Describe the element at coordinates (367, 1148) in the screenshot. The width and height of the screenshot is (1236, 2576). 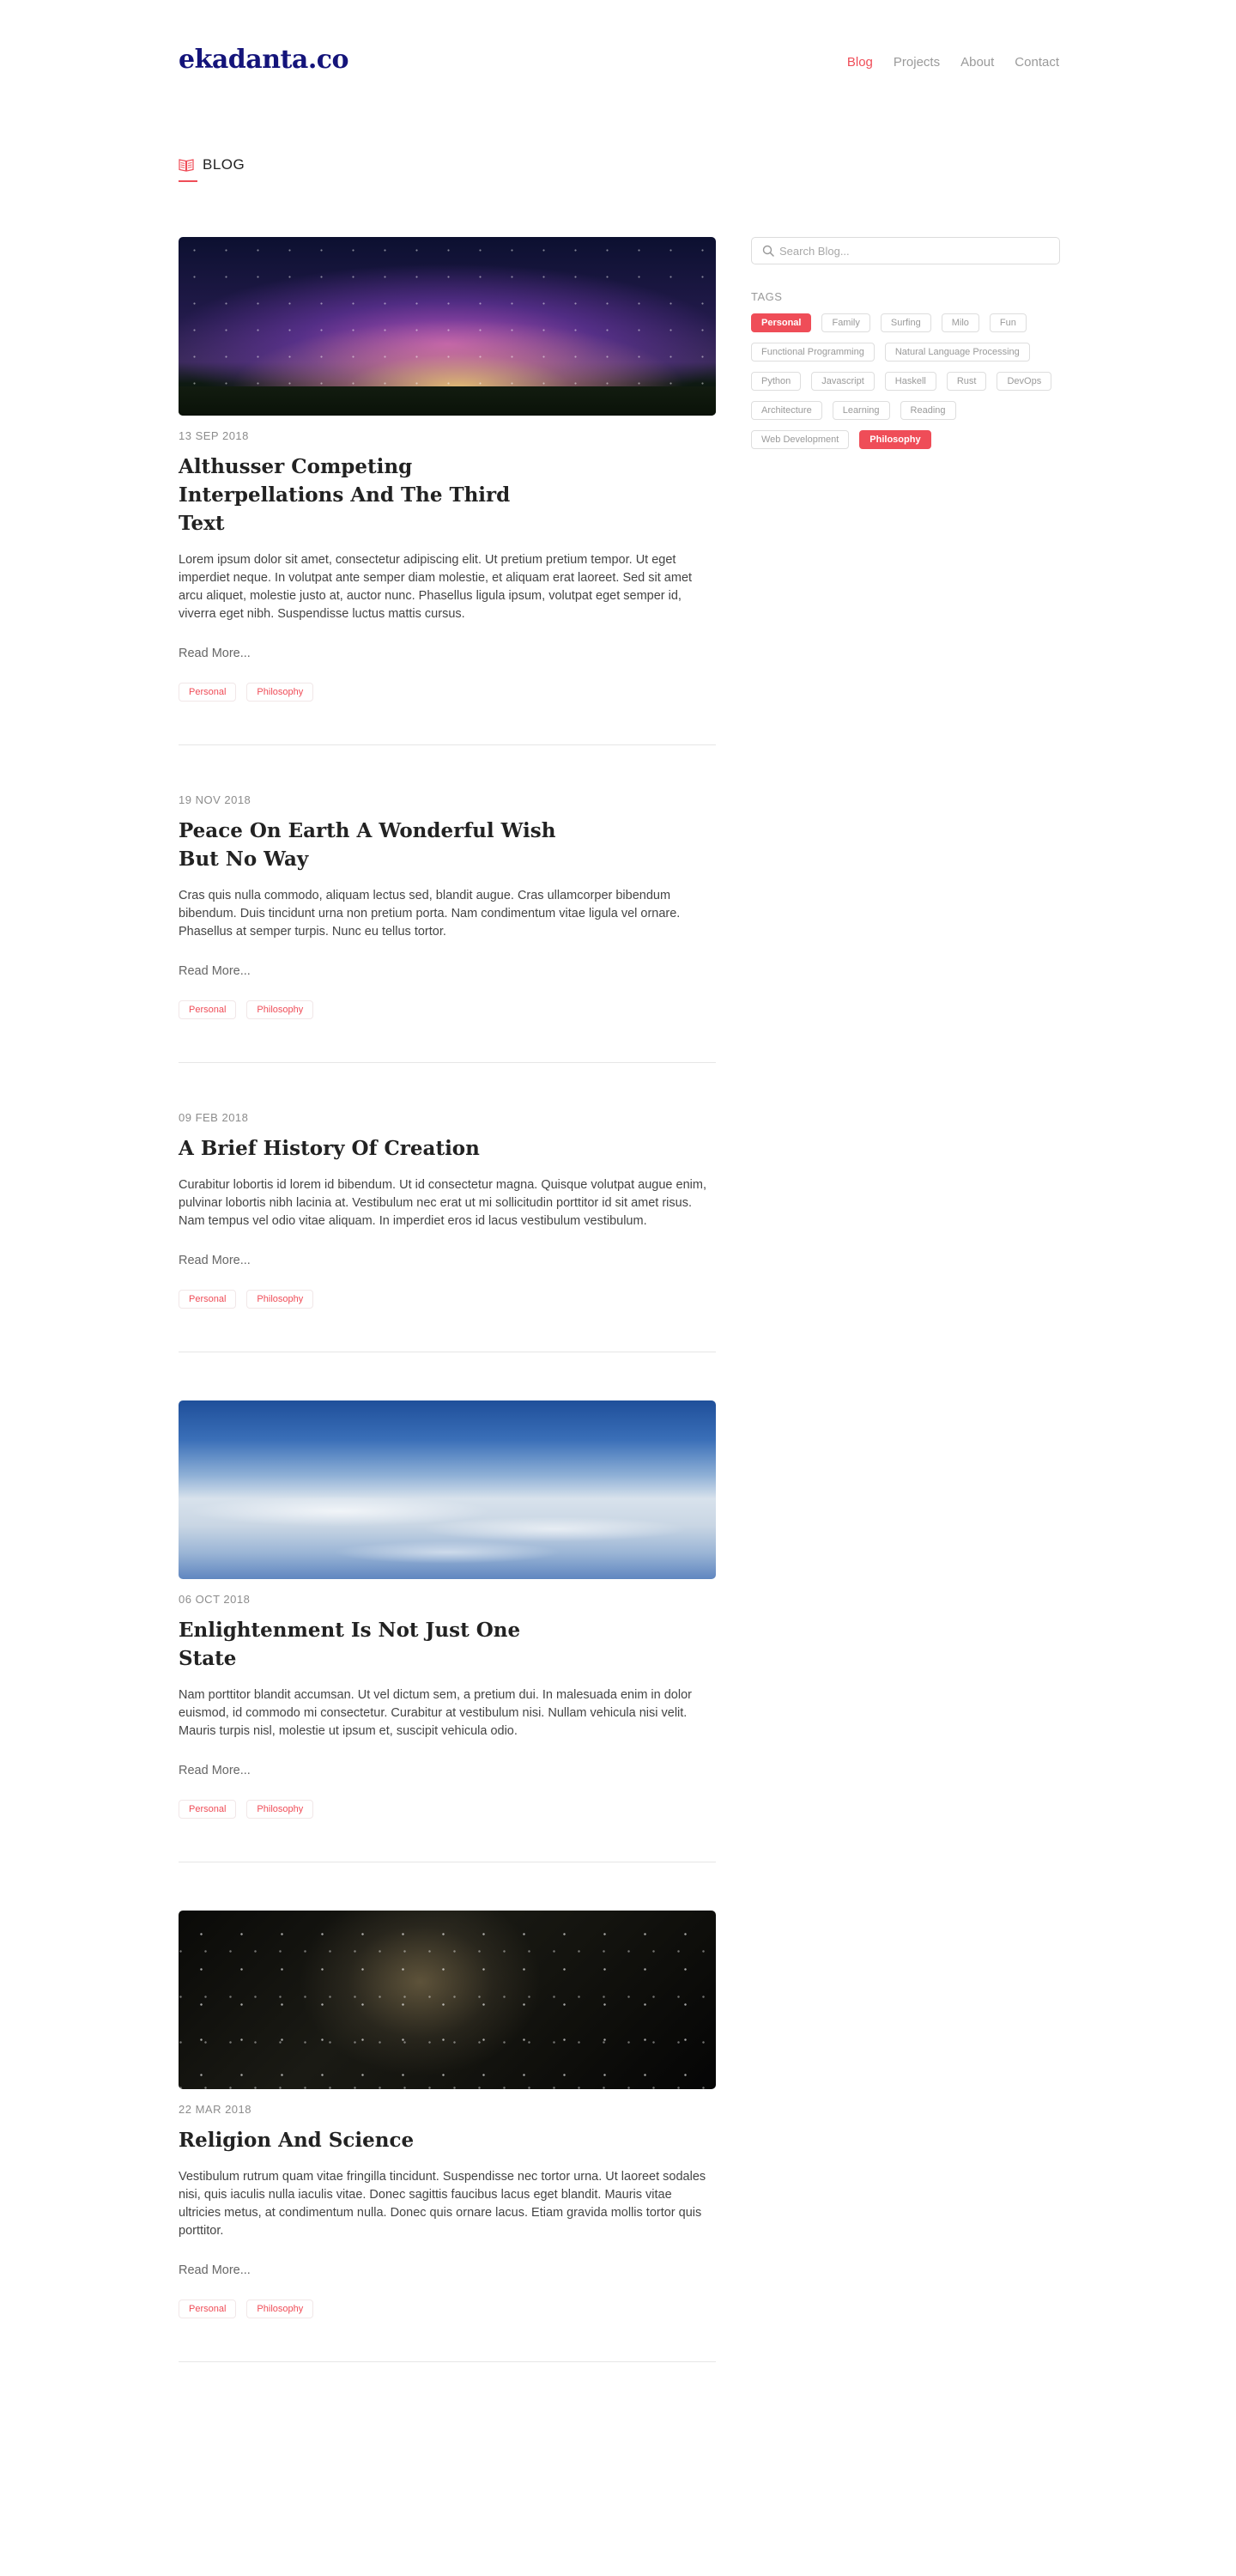
I see `post-title: A Brief History Of Creation` at that location.